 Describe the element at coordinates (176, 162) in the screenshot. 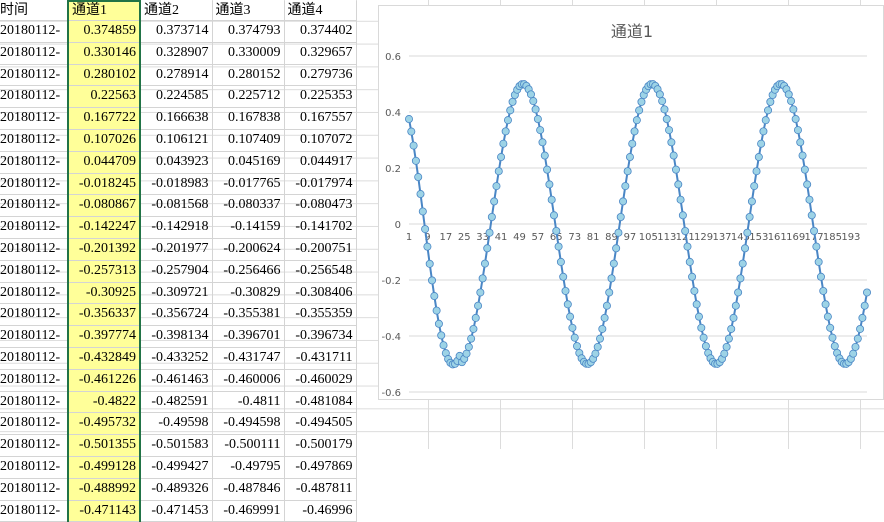

I see `table-cell: 0.043923` at that location.